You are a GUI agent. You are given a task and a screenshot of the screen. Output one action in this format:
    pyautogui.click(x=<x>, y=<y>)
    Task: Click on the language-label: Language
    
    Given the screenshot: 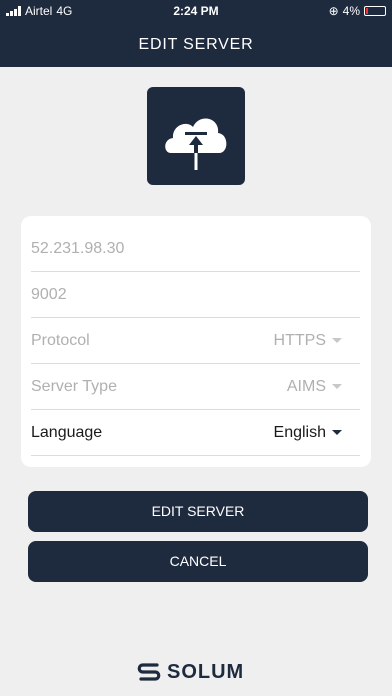 What is the action you would take?
    pyautogui.click(x=67, y=432)
    